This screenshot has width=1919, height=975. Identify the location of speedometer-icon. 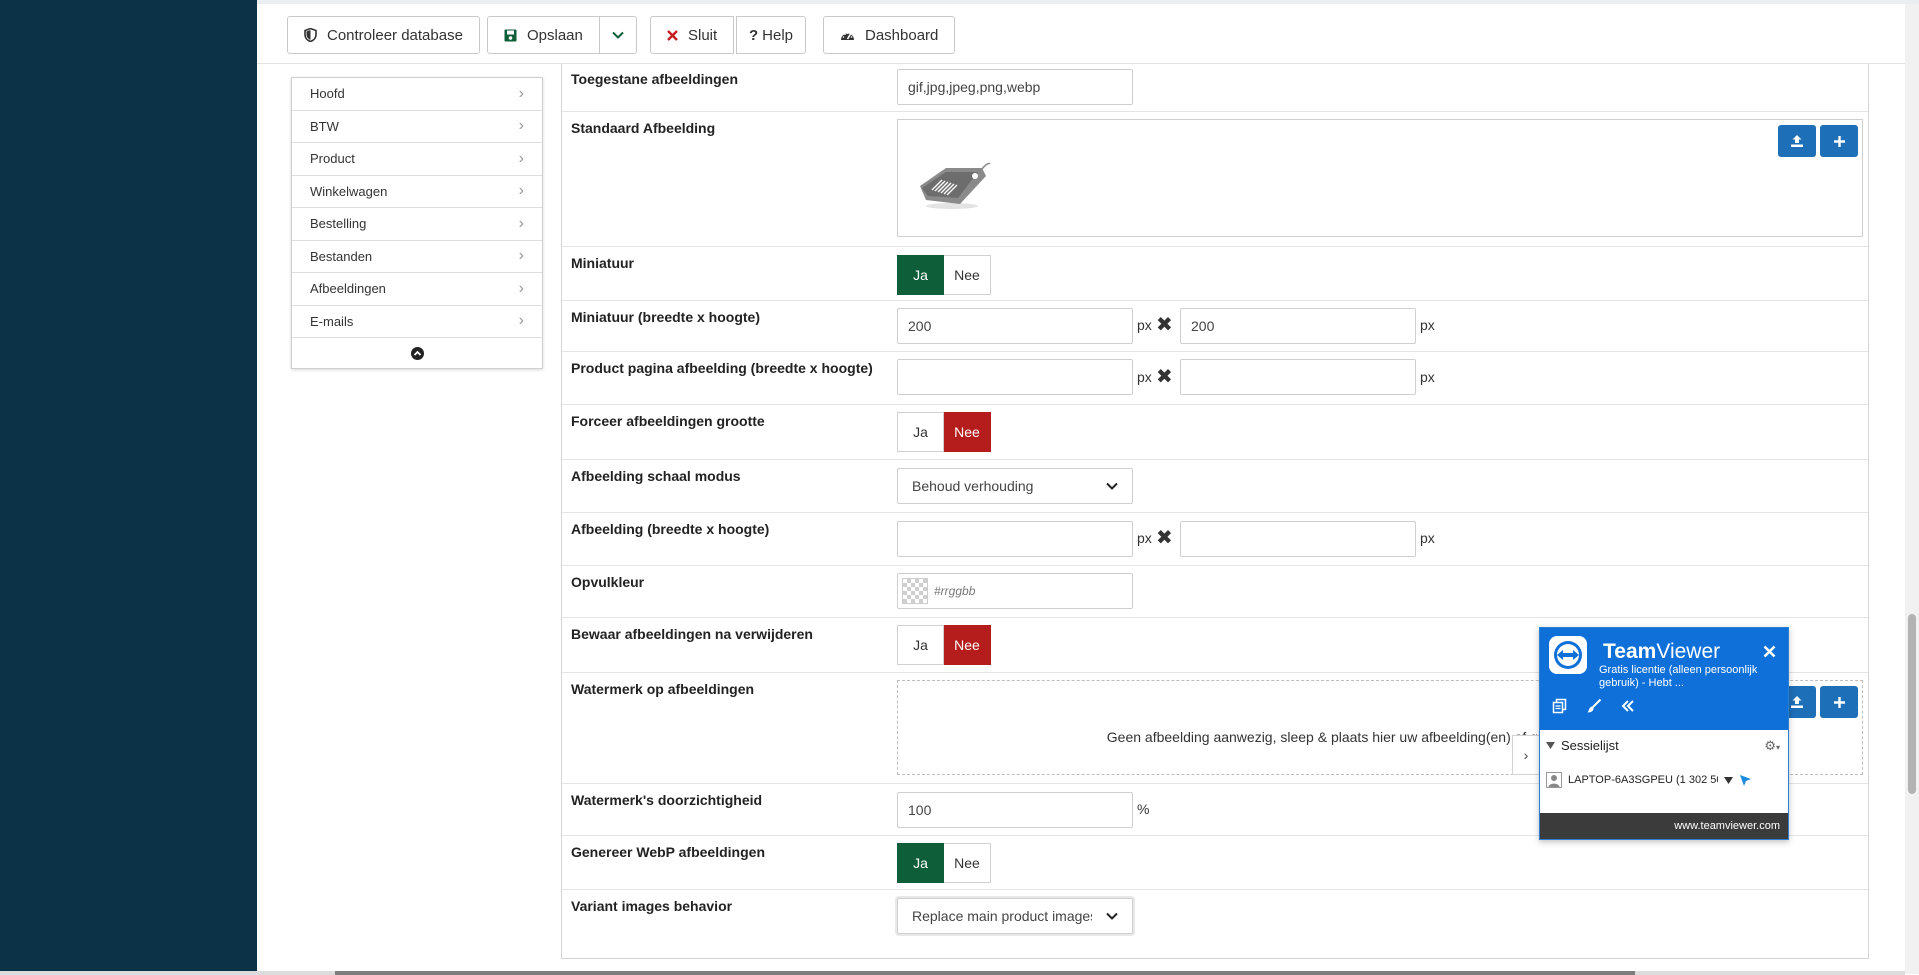
(847, 36).